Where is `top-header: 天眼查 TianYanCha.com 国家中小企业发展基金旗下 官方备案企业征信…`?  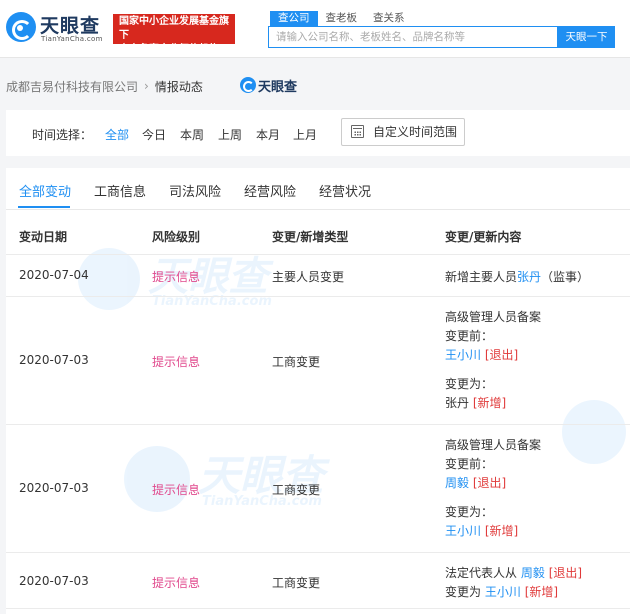 top-header: 天眼查 TianYanCha.com 国家中小企业发展基金旗下 官方备案企业征信… is located at coordinates (315, 29).